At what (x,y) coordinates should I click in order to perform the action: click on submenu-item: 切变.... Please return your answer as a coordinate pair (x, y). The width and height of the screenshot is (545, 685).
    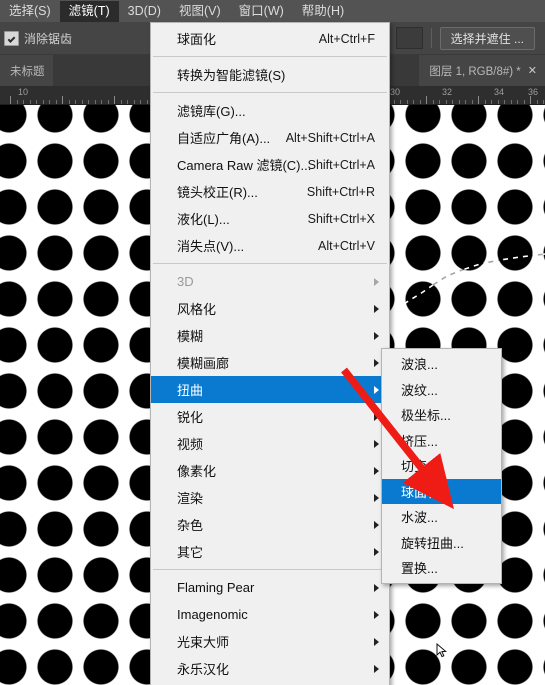
    Looking at the image, I should click on (441, 466).